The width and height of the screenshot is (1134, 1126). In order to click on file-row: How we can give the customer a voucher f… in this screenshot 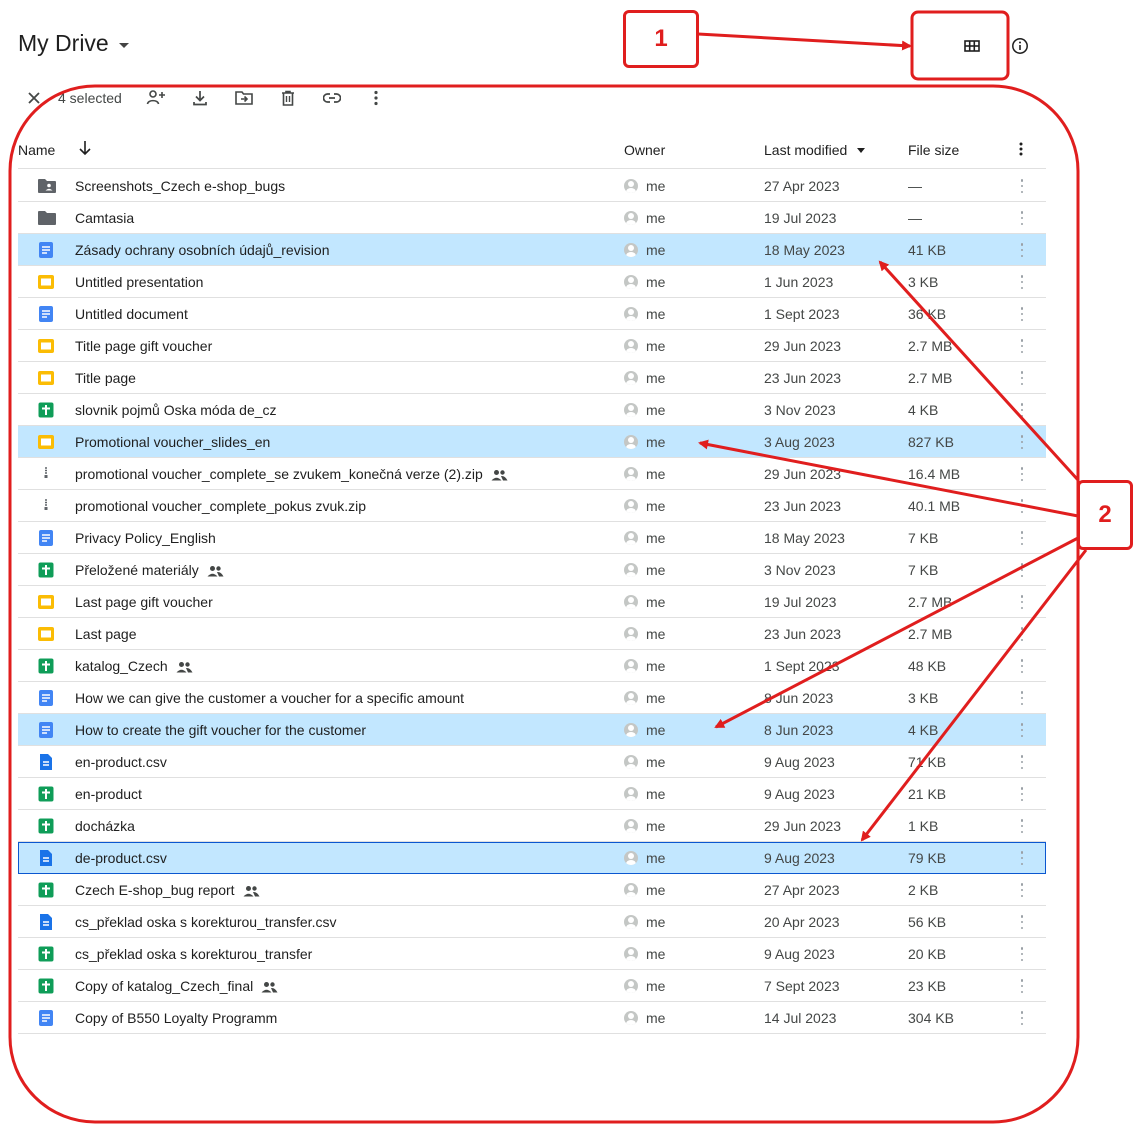, I will do `click(532, 698)`.